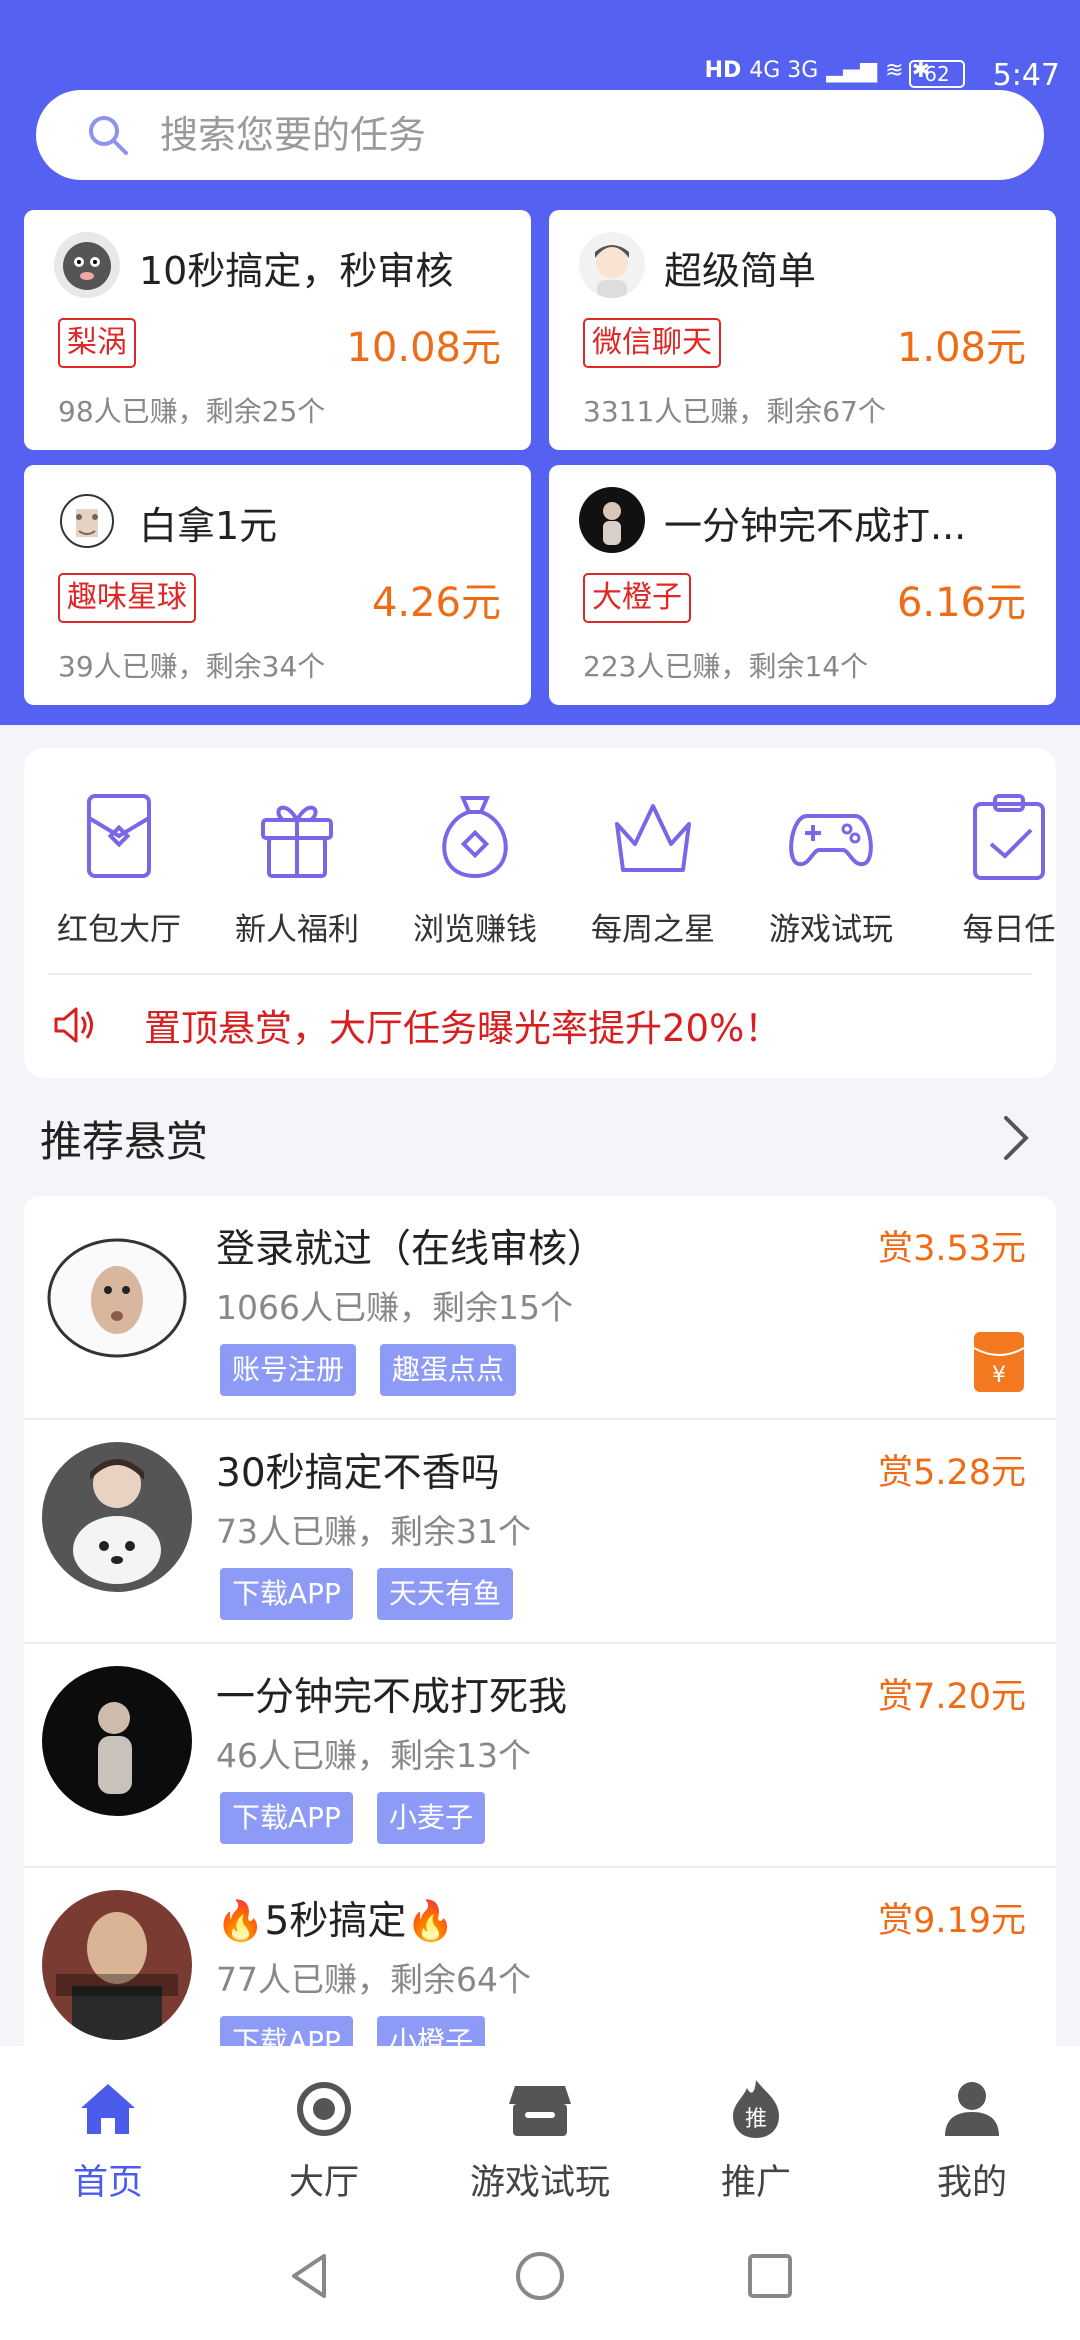 The image size is (1080, 2340). Describe the element at coordinates (463, 1028) in the screenshot. I see `notice-text: 置顶悬赏，大厅任务曝光率提升20%！` at that location.